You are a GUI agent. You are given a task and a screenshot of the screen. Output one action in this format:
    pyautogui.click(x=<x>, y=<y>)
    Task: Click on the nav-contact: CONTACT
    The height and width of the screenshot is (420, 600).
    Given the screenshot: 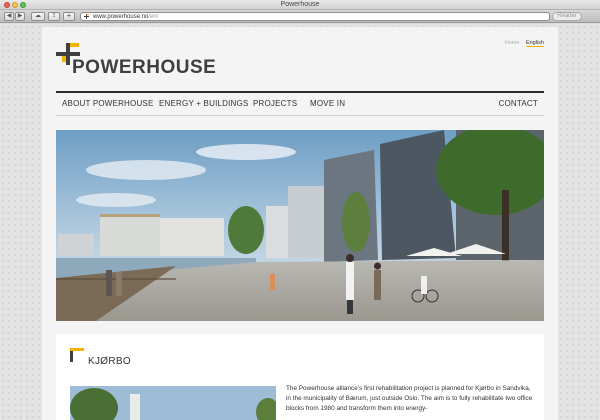 What is the action you would take?
    pyautogui.click(x=518, y=103)
    